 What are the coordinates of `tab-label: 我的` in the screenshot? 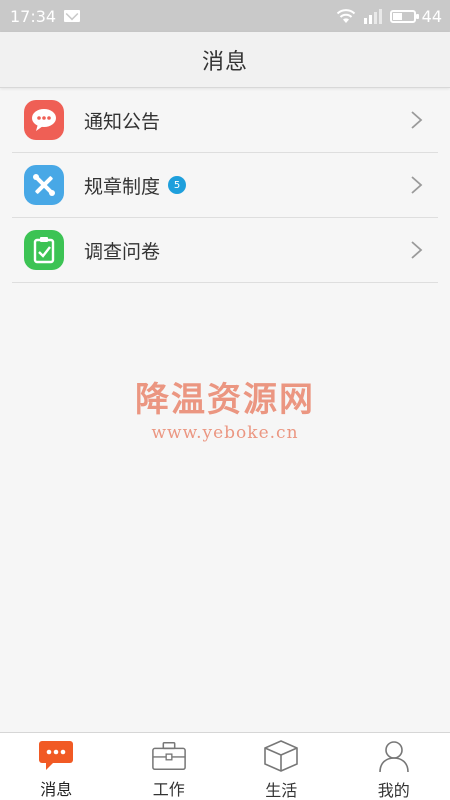 It's located at (393, 790).